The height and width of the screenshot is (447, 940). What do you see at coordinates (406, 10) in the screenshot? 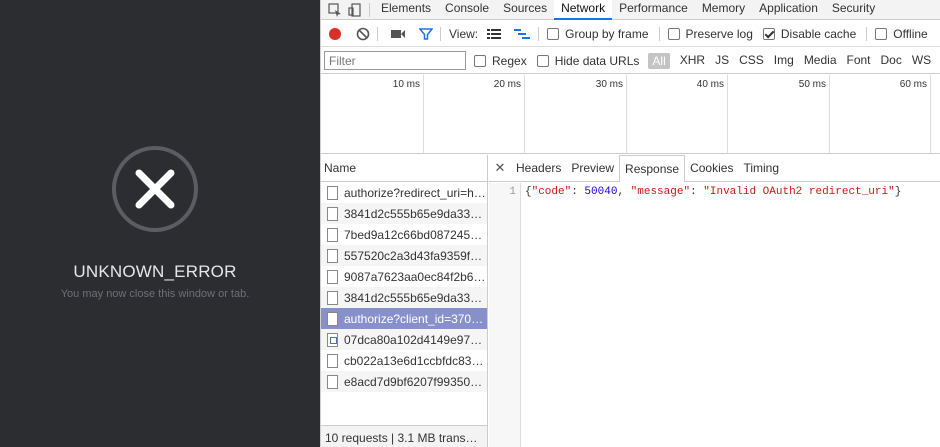
I see `panel-tab-elements: Elements` at bounding box center [406, 10].